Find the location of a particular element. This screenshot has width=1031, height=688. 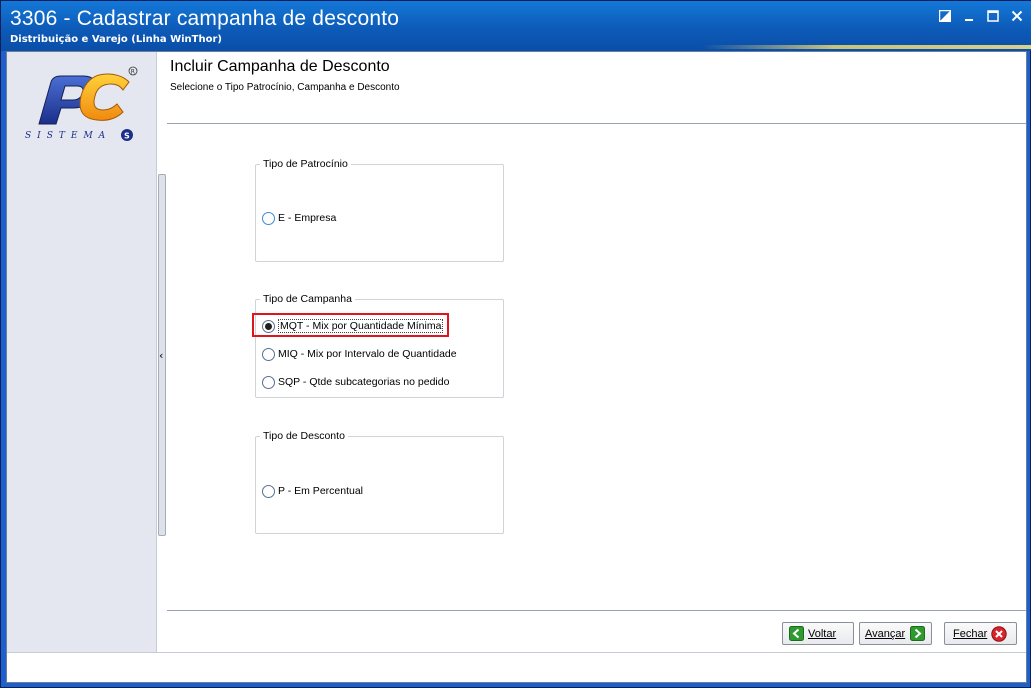

radio-label: MIQ - Mix por Intervalo de Quantidade is located at coordinates (367, 354).